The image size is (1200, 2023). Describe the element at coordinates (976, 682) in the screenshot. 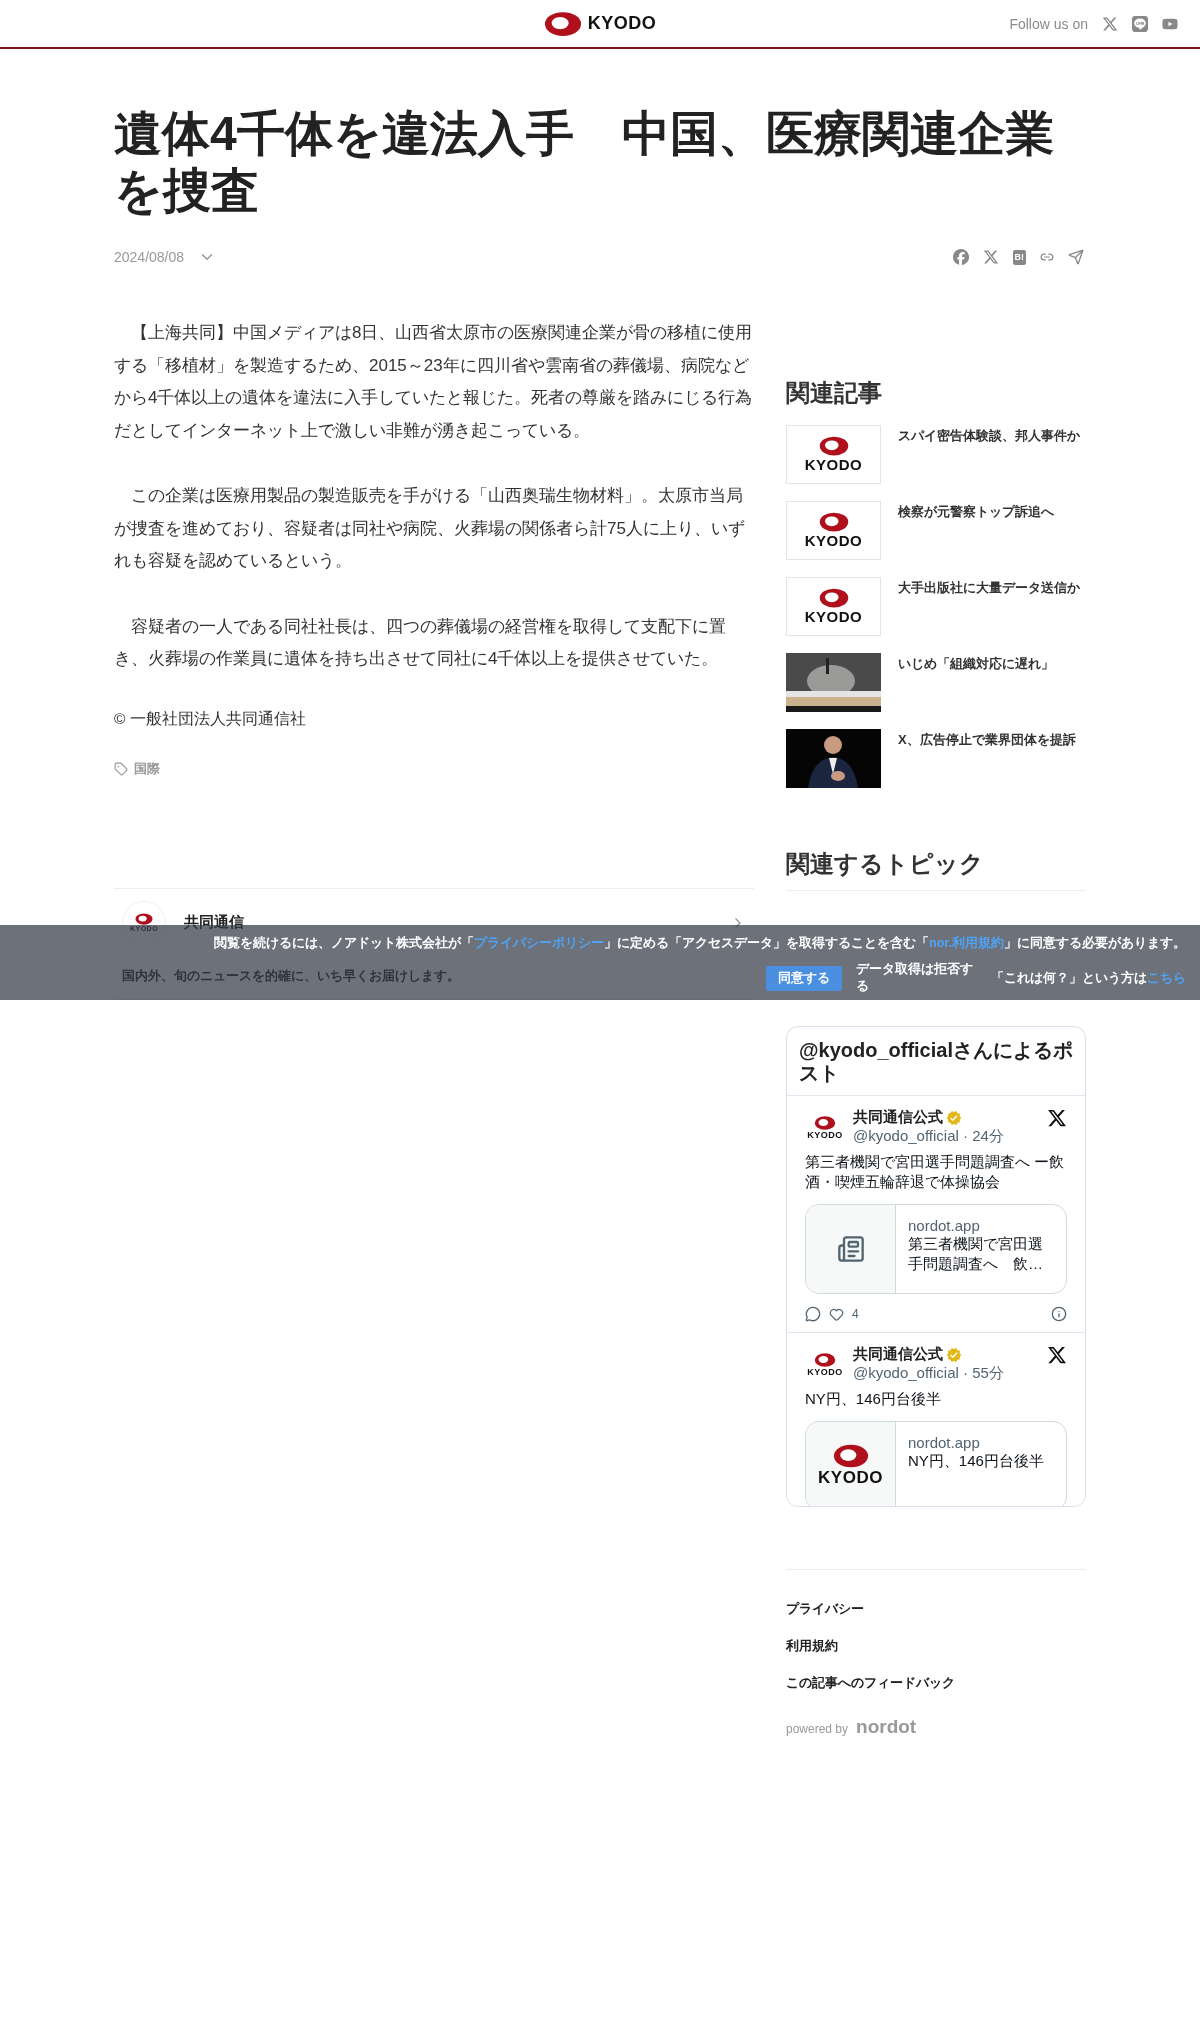

I see `related-article-title: いじめ「組織対応に遅れ」` at that location.